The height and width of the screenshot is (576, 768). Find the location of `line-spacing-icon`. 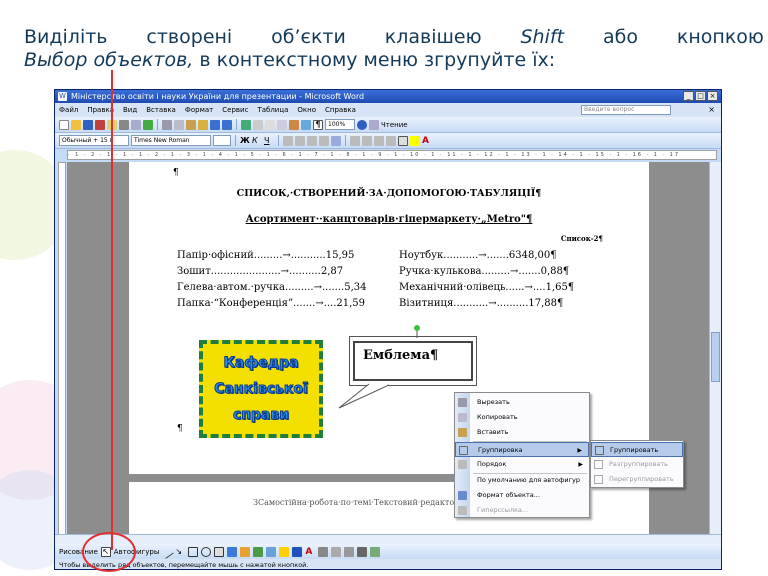

line-spacing-icon is located at coordinates (336, 140).